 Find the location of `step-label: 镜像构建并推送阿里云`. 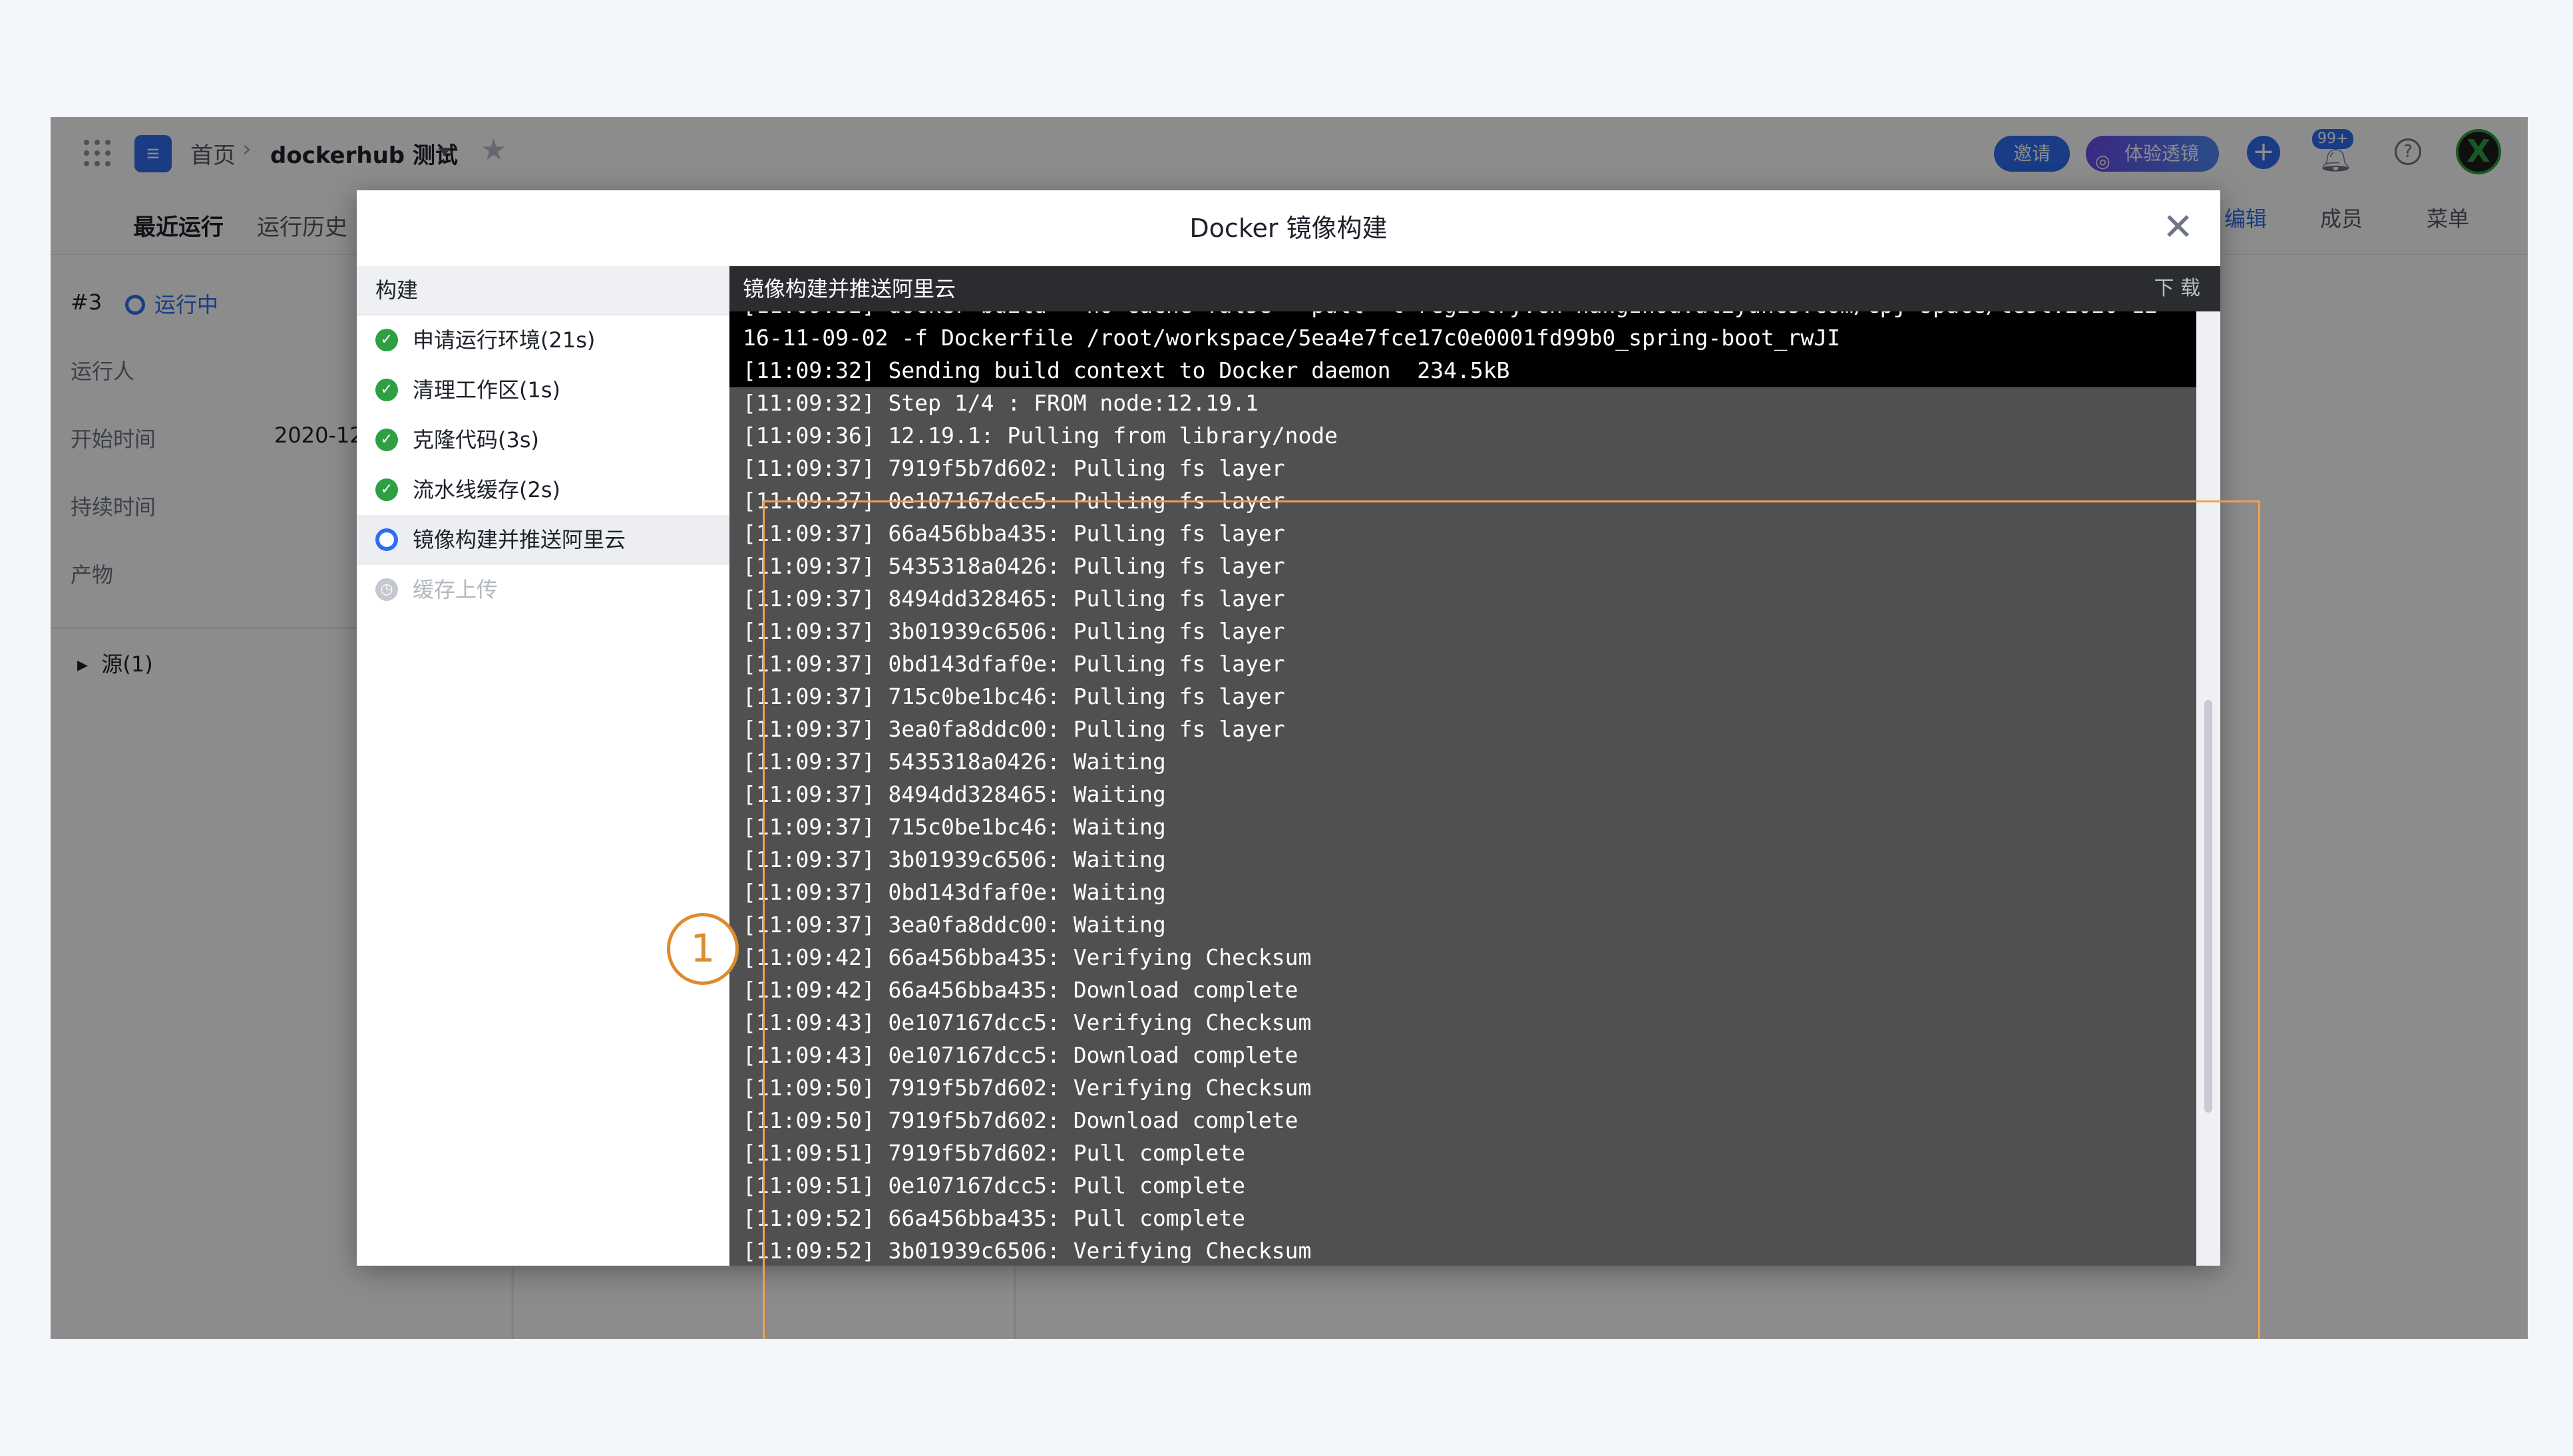

step-label: 镜像构建并推送阿里云 is located at coordinates (520, 539).